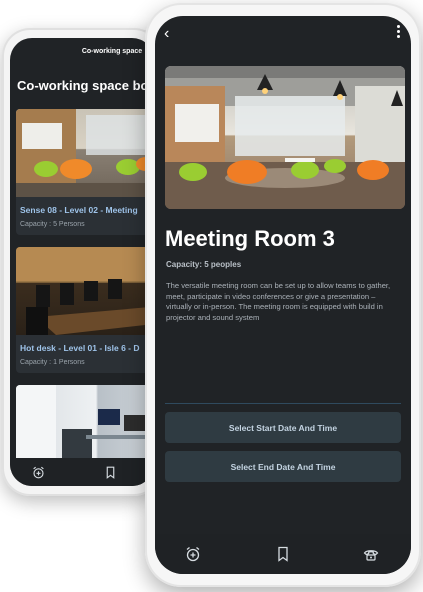  What do you see at coordinates (250, 238) in the screenshot?
I see `room-title: Meeting Room 3` at bounding box center [250, 238].